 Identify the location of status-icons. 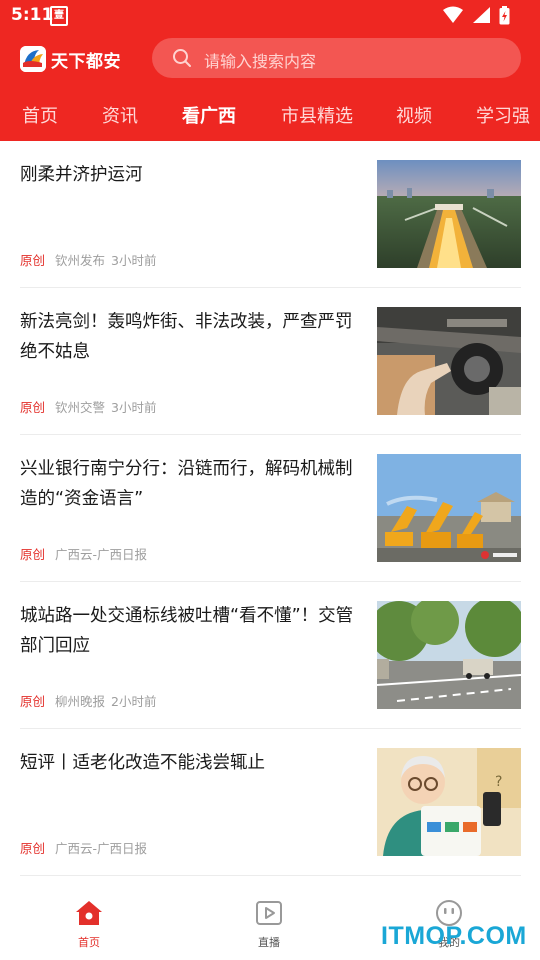
(474, 16).